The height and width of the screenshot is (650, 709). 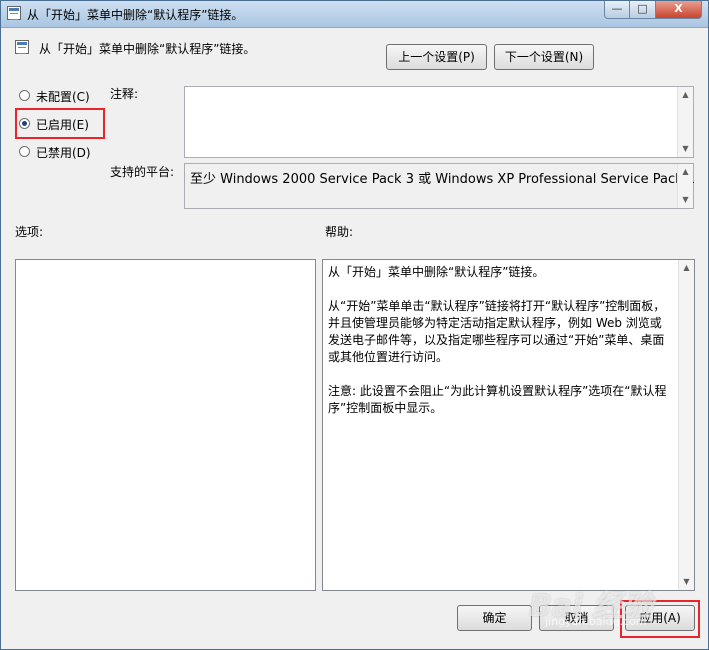 What do you see at coordinates (29, 232) in the screenshot?
I see `options-label: 选项:` at bounding box center [29, 232].